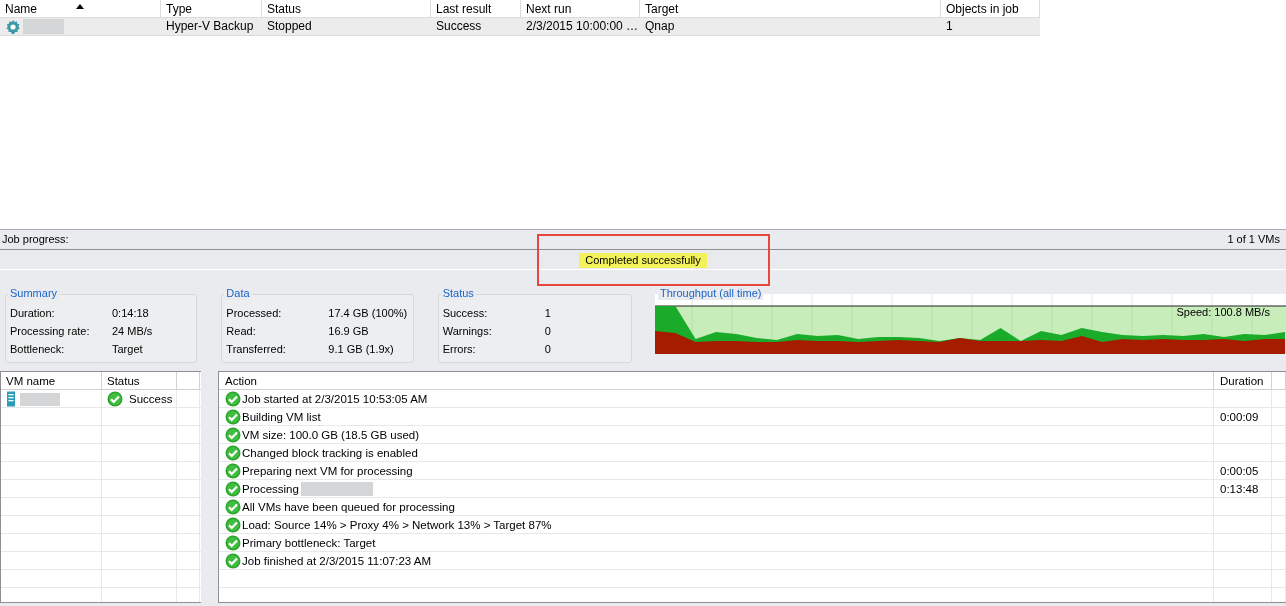 This screenshot has height=606, width=1286. I want to click on panel-title: Status, so click(458, 293).